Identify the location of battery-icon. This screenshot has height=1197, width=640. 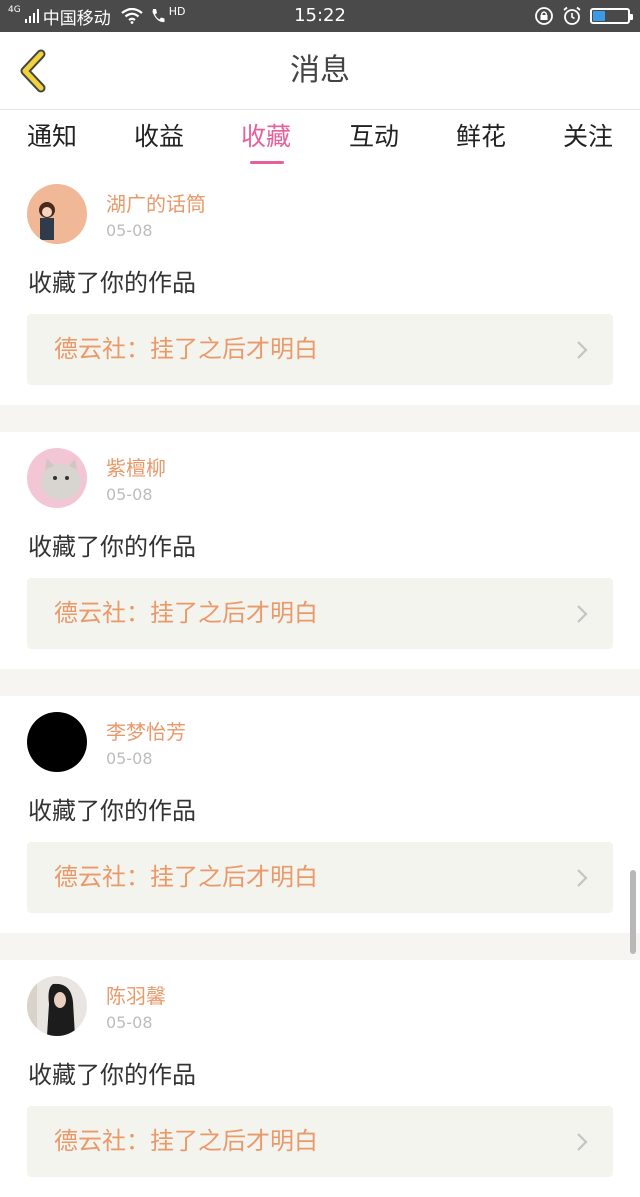
(611, 16).